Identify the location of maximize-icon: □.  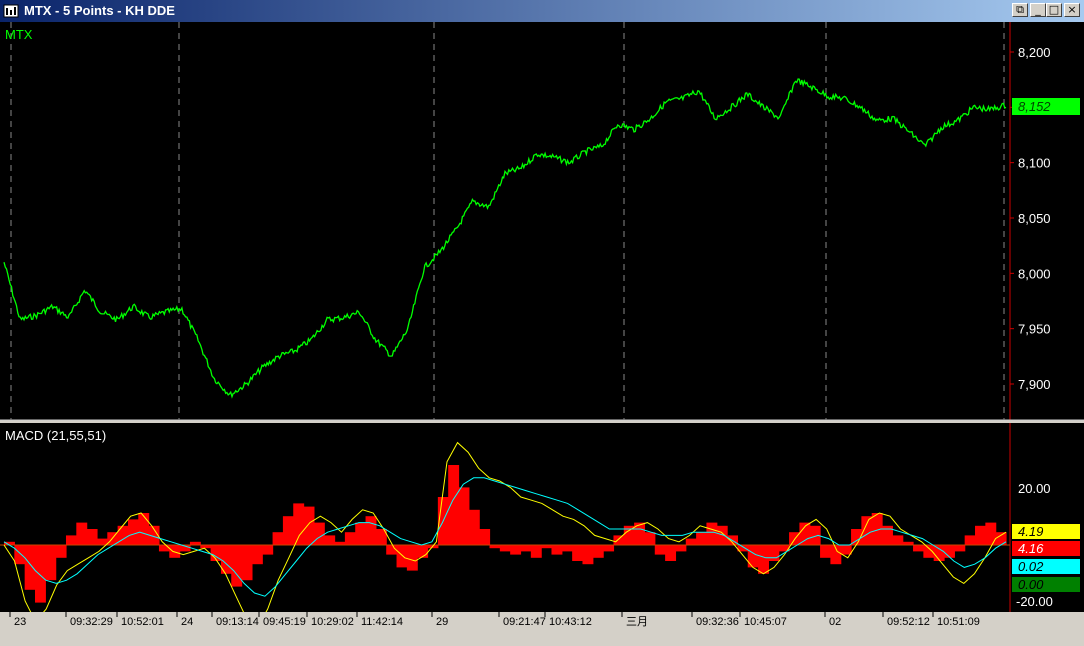
(1054, 10).